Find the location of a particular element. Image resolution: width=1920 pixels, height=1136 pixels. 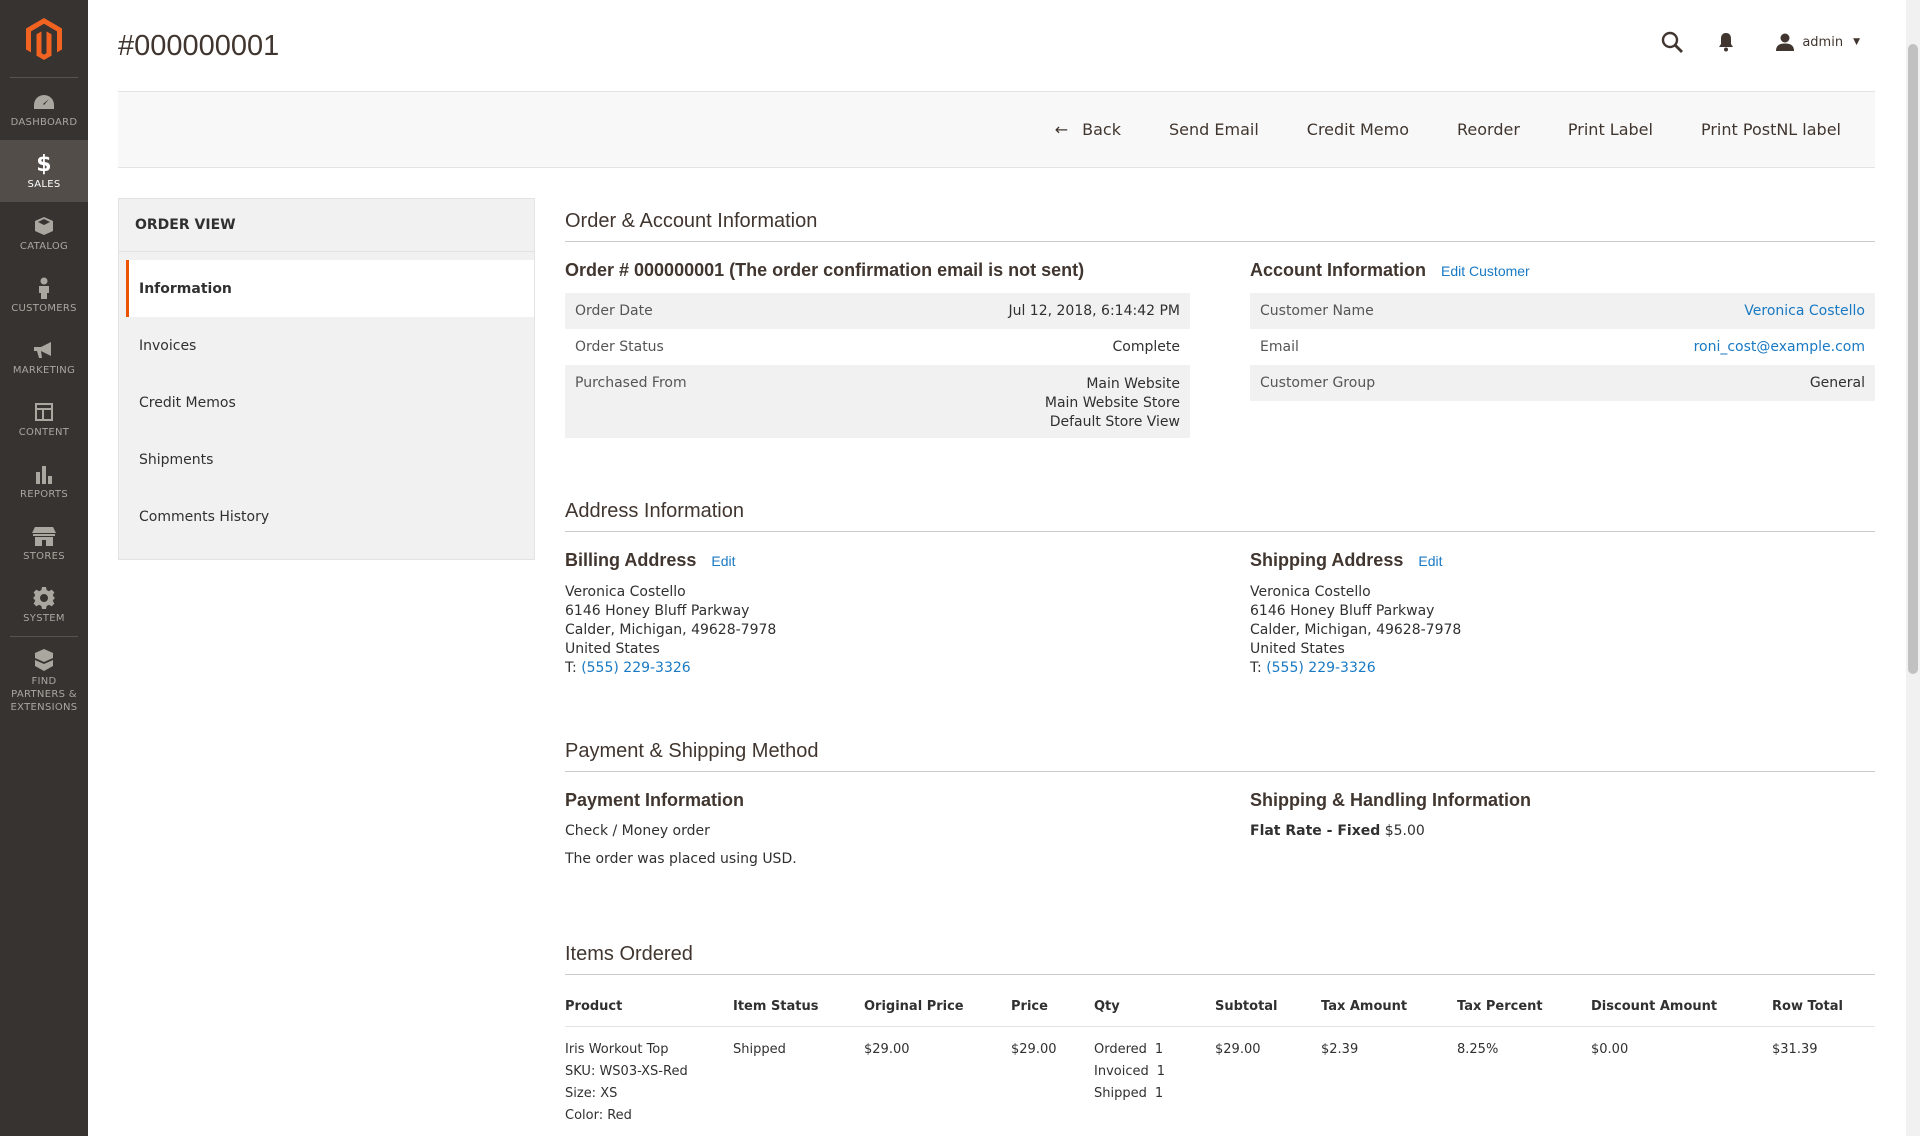

account-heading-text: Account Information is located at coordinates (1338, 270).